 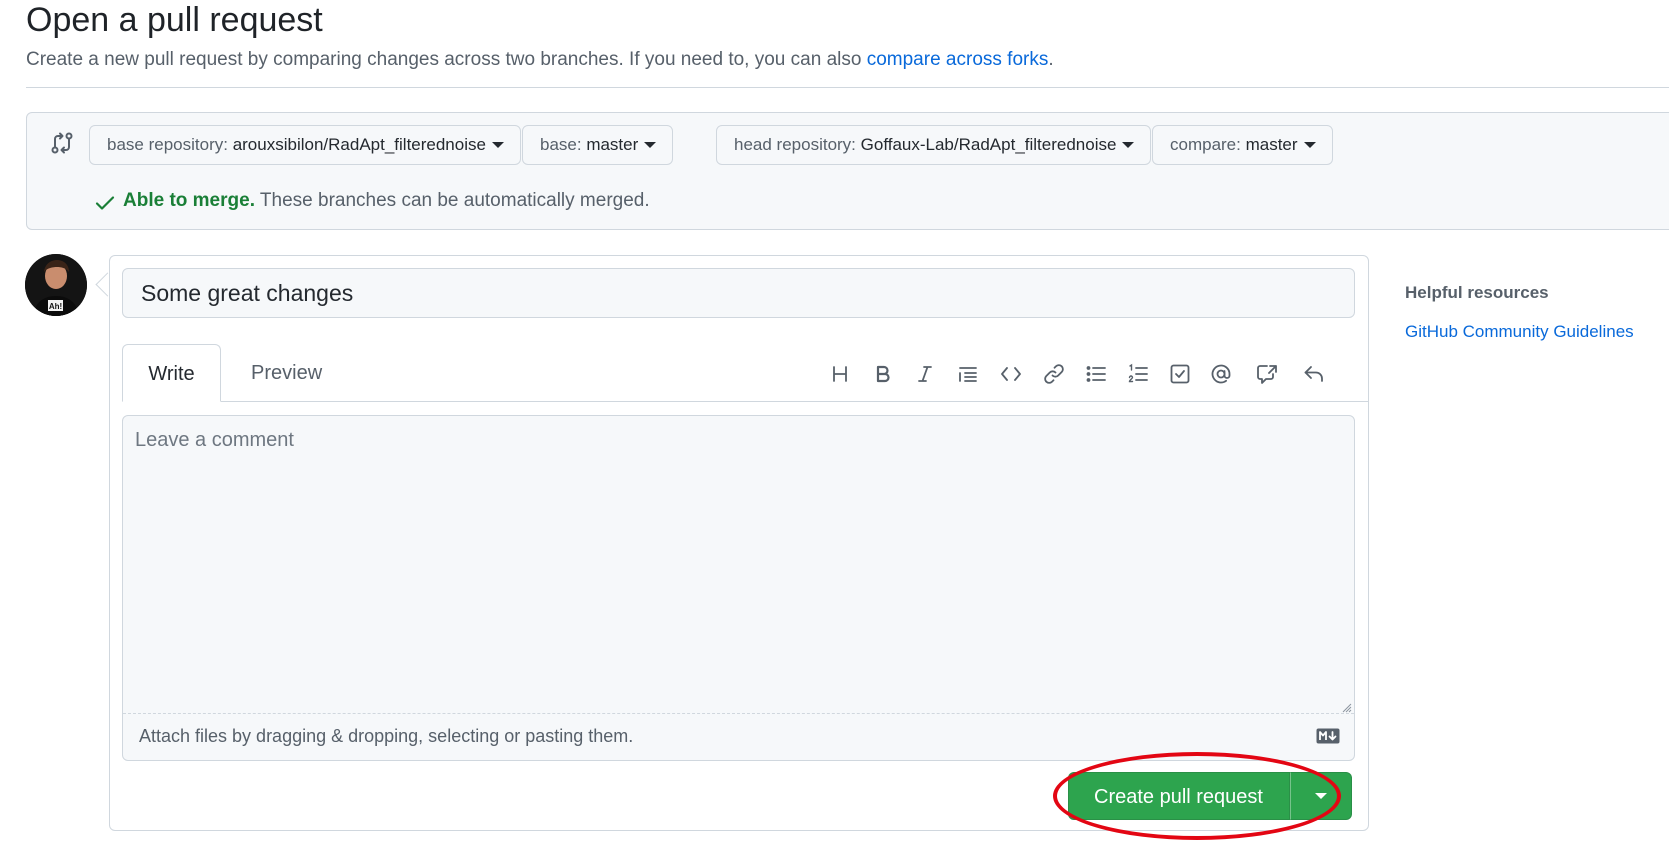 I want to click on svg-text: Ah!, so click(x=55, y=306).